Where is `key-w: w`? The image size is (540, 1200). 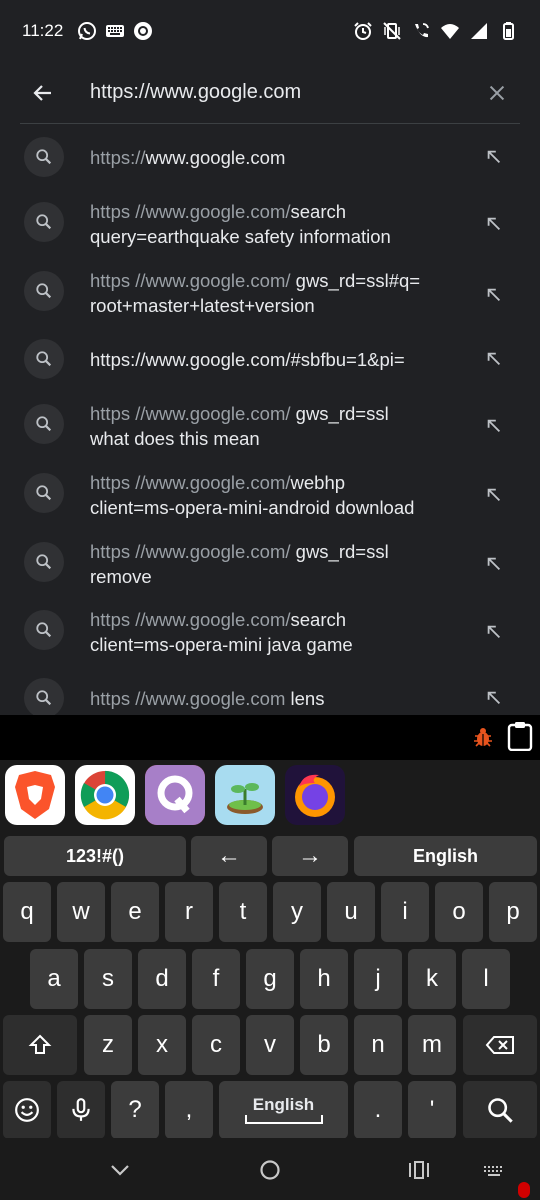 key-w: w is located at coordinates (81, 912).